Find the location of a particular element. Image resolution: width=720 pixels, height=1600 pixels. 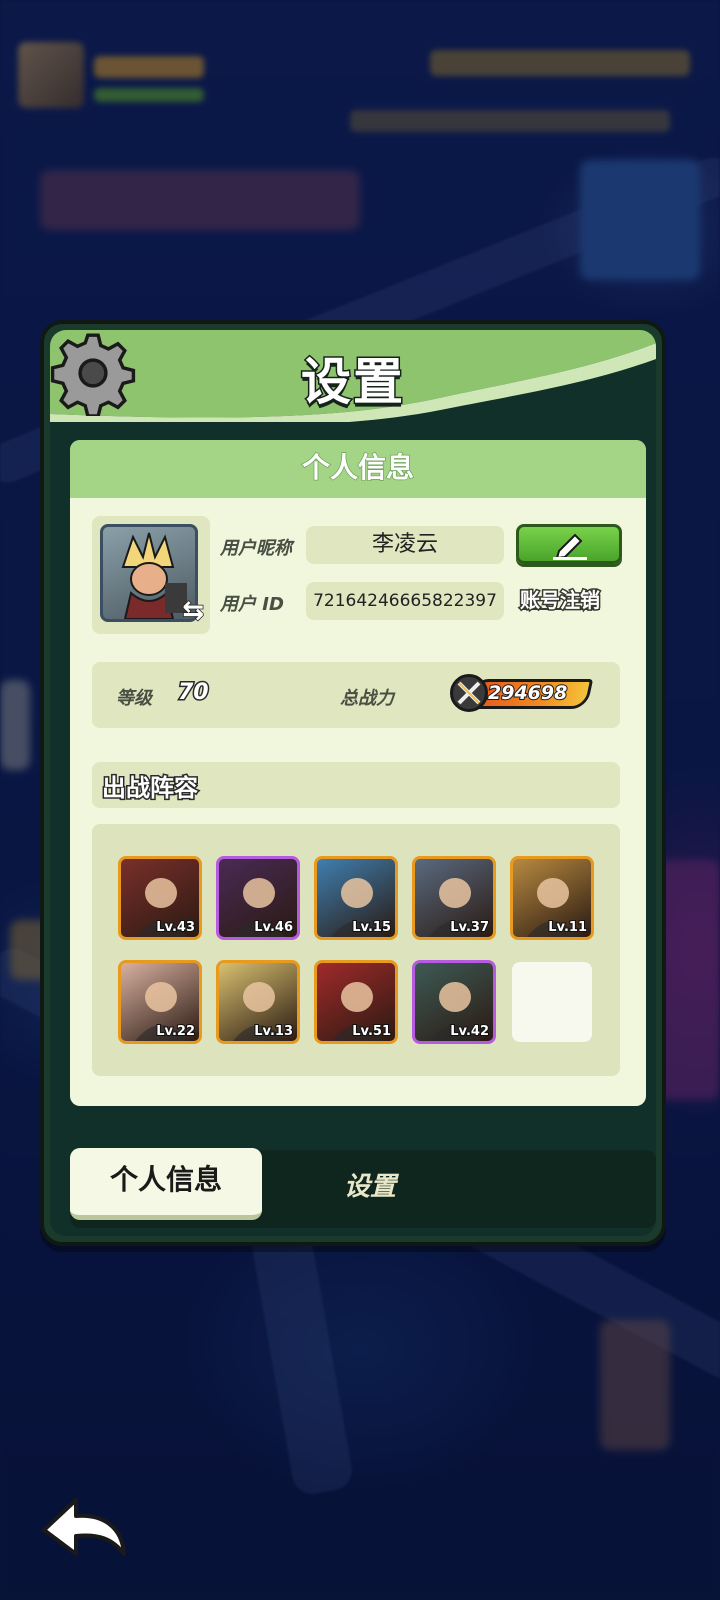

user-id-label: 用户 ID is located at coordinates (252, 604).